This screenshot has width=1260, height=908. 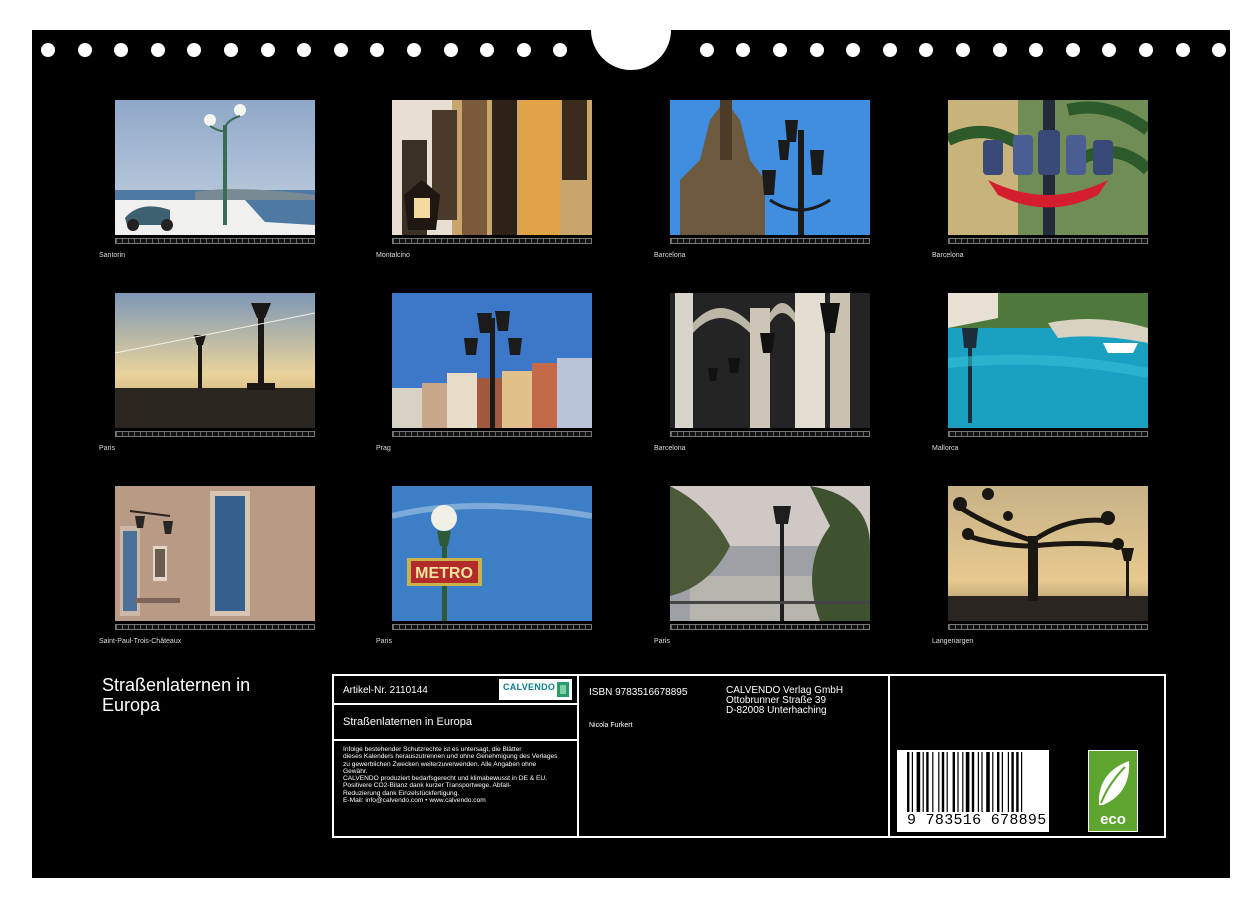 I want to click on photo-caption: Santorin, so click(x=112, y=255).